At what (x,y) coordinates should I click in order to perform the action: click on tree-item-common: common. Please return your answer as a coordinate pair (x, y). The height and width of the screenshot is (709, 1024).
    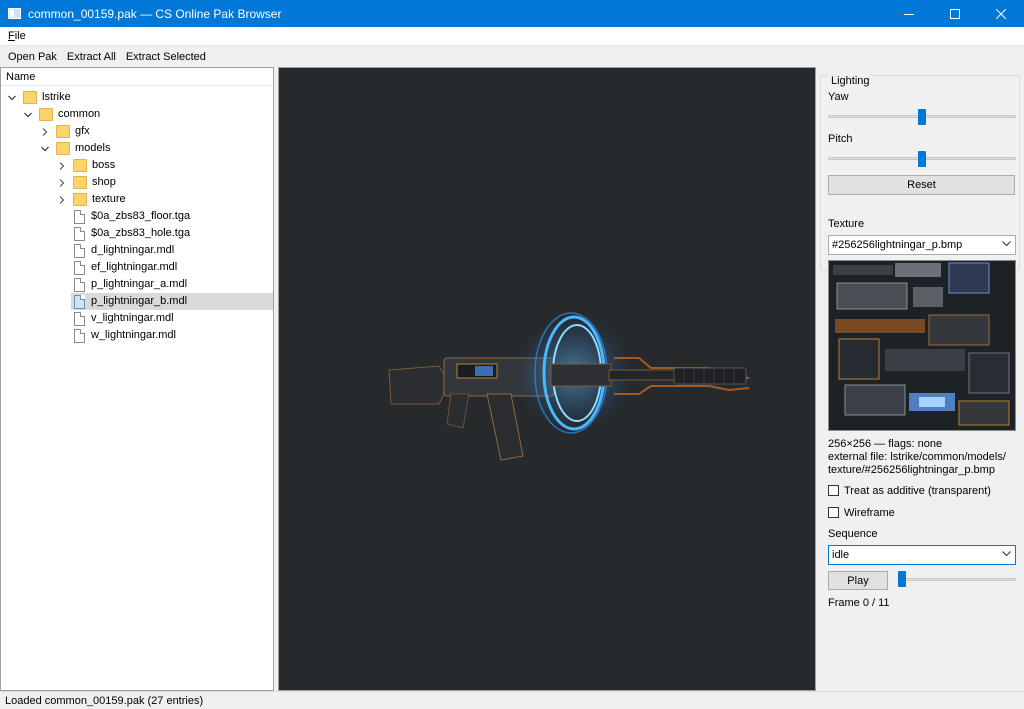
    Looking at the image, I should click on (61, 114).